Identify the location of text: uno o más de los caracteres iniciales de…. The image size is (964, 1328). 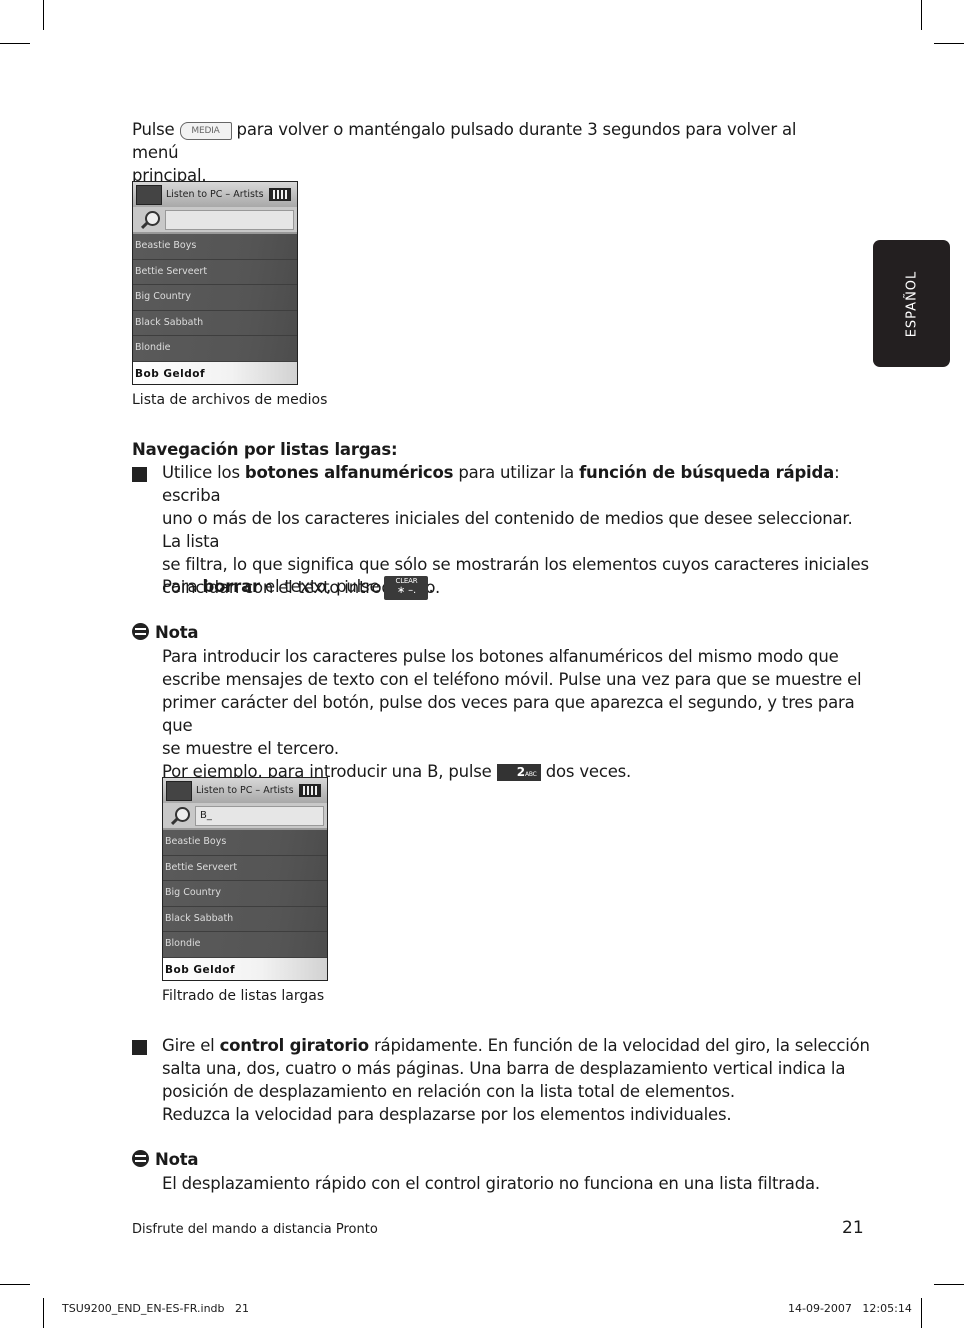
(507, 530).